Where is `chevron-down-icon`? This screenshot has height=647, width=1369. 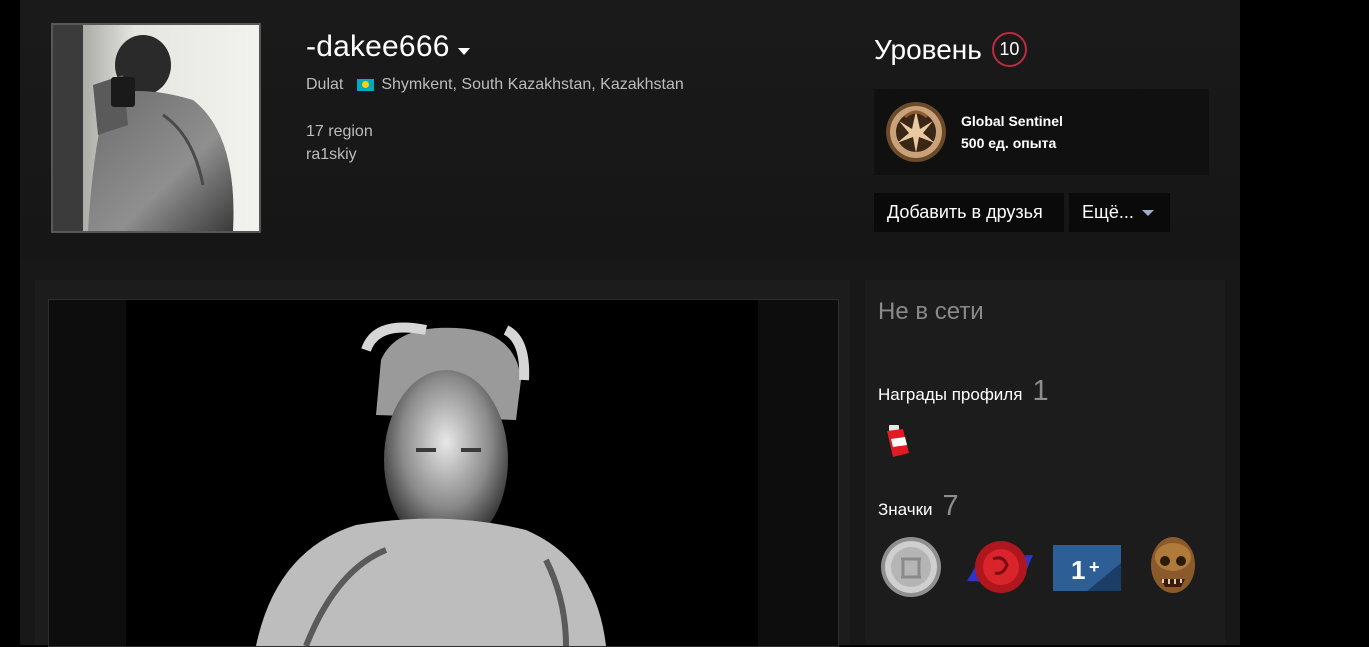 chevron-down-icon is located at coordinates (1147, 212).